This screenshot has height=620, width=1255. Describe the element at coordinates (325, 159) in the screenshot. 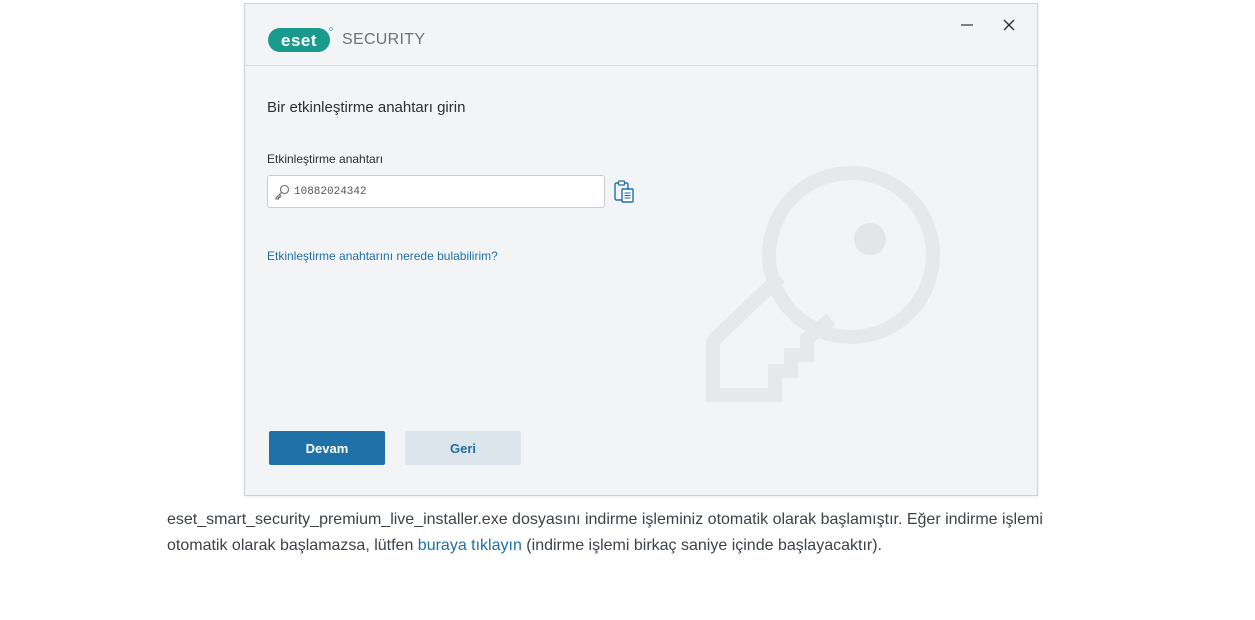

I see `activation-key-label: Etkinleştirme anahtarı` at that location.